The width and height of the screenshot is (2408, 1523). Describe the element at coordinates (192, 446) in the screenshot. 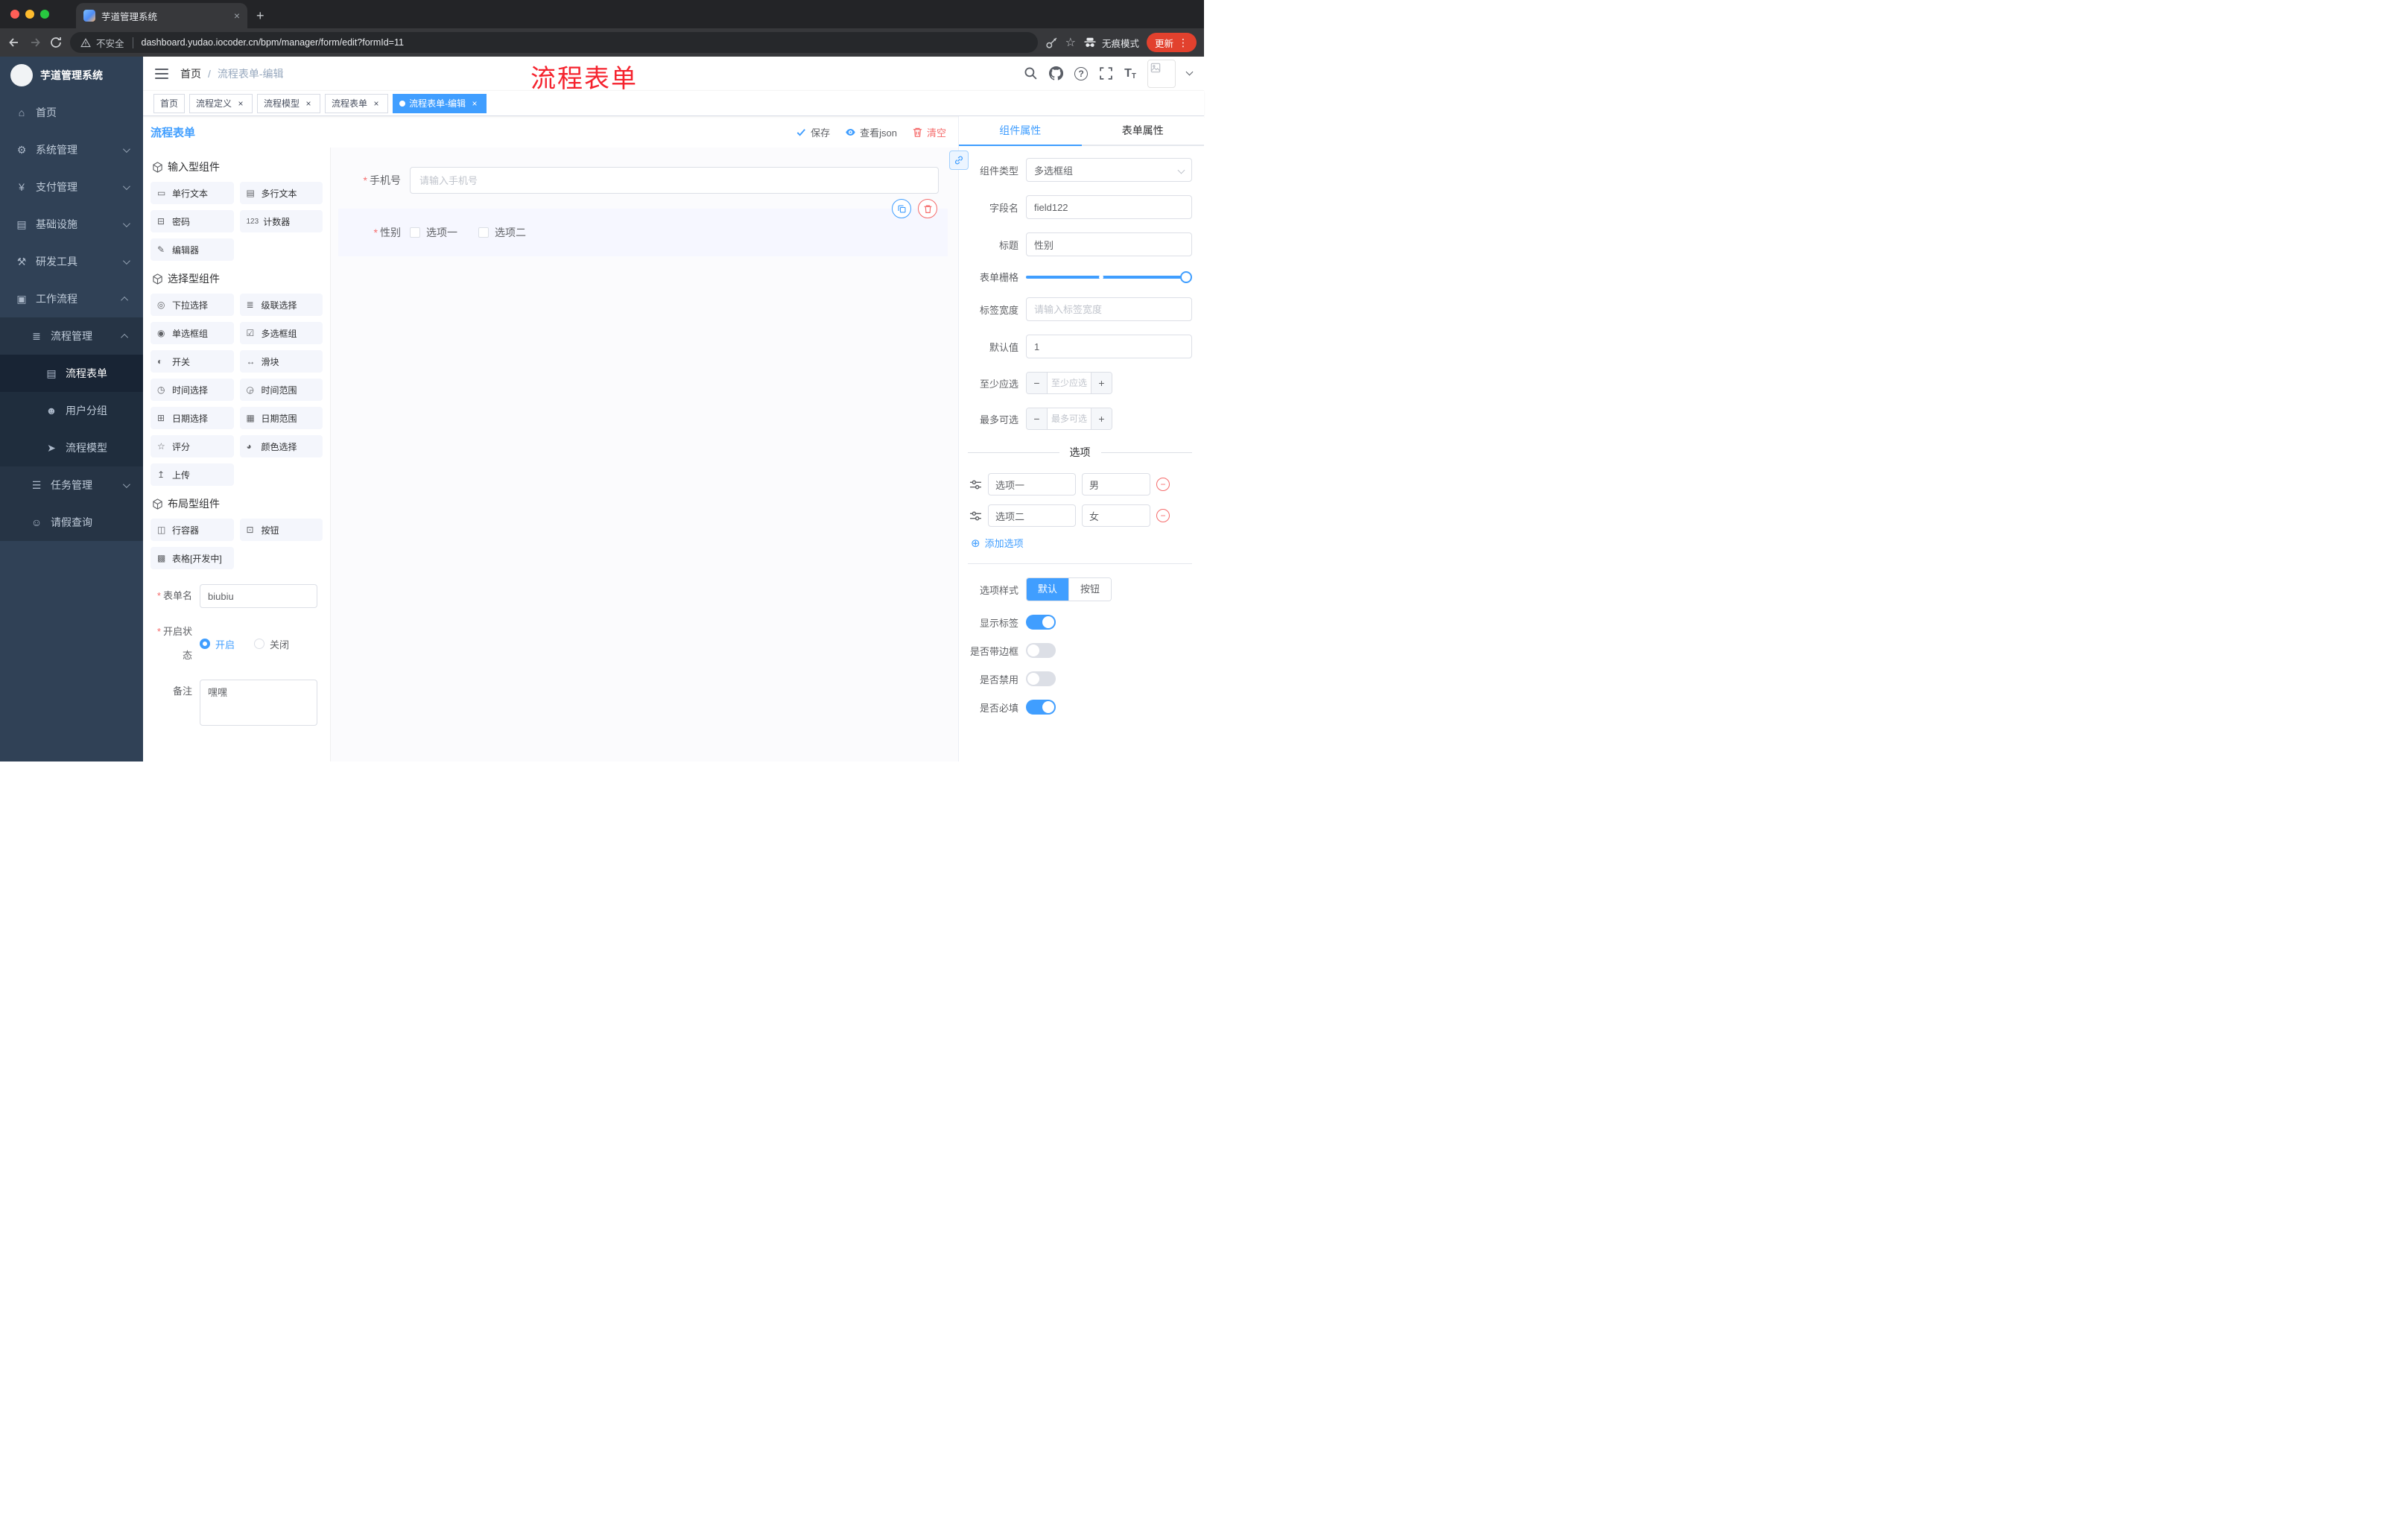

I see `palette-item: ☆ 评分` at that location.